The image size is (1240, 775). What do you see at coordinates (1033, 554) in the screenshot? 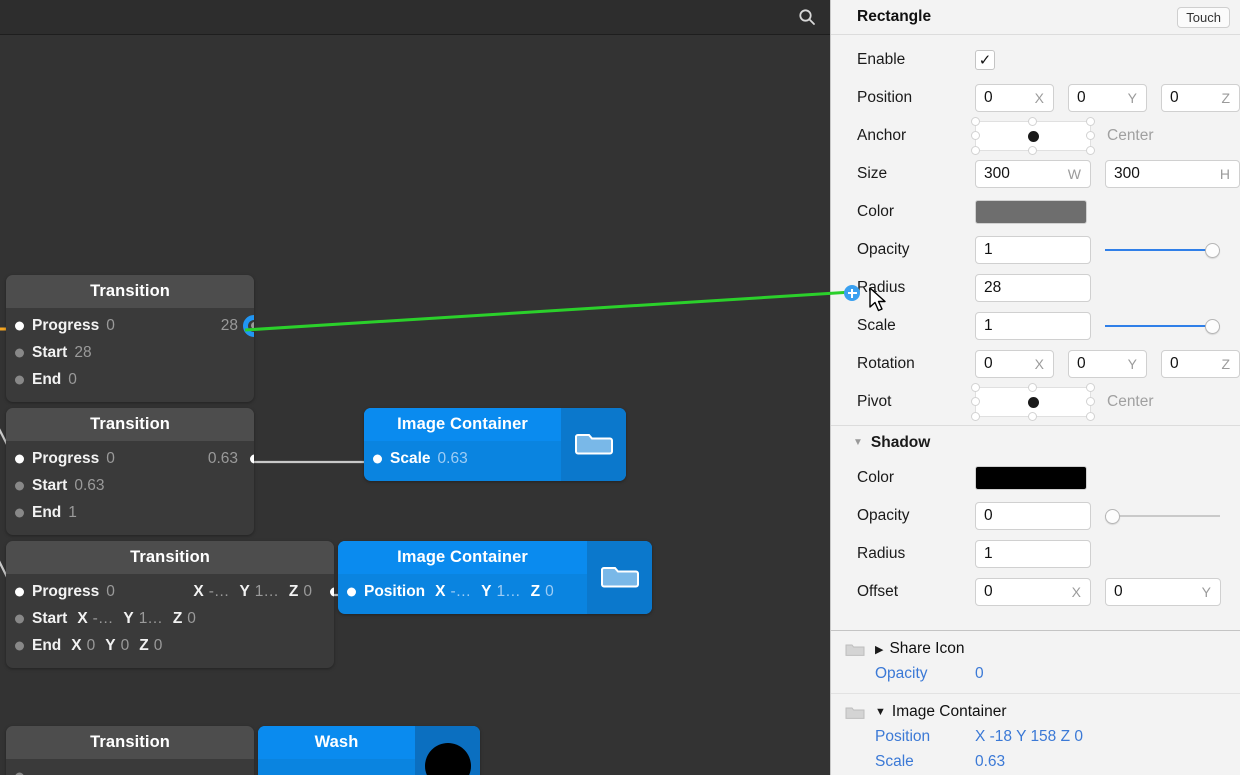
I see `shadow-radius-field: 1` at bounding box center [1033, 554].